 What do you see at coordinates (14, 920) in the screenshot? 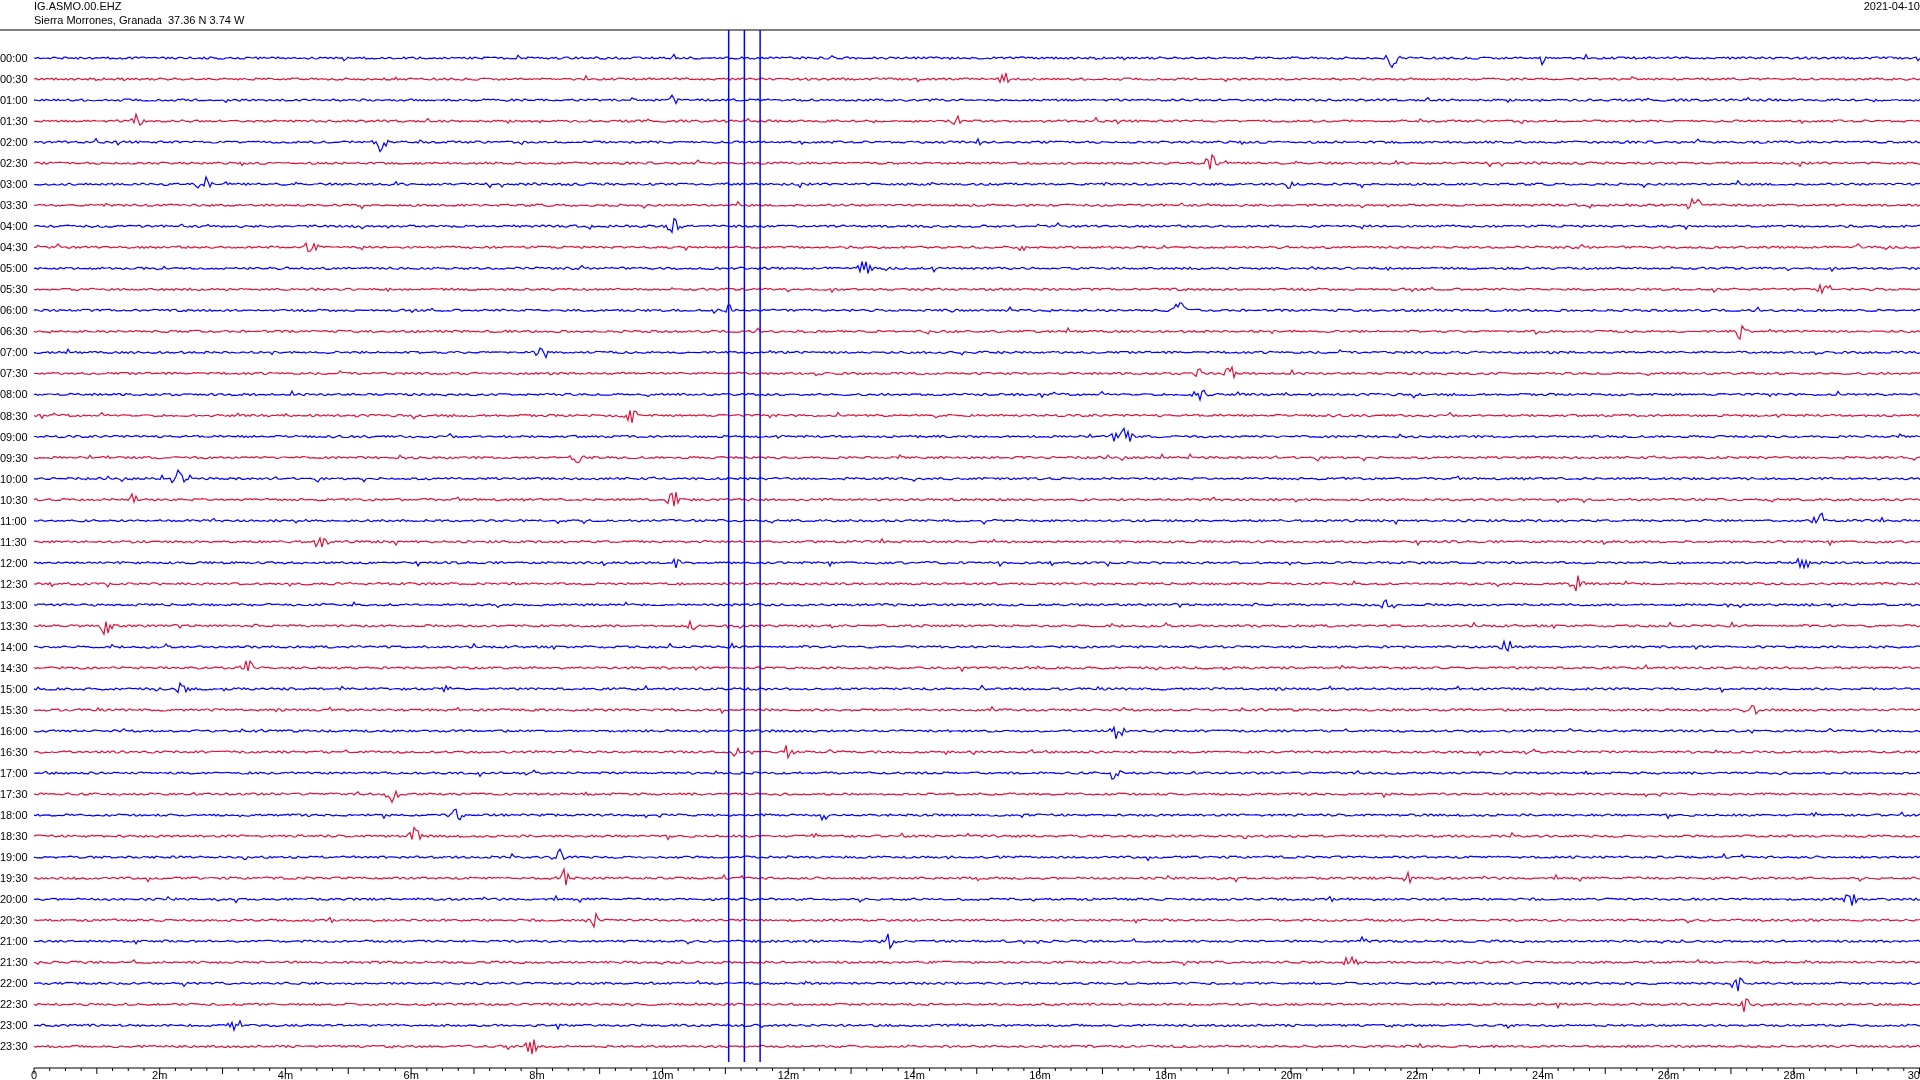
I see `time-label: 20:30` at bounding box center [14, 920].